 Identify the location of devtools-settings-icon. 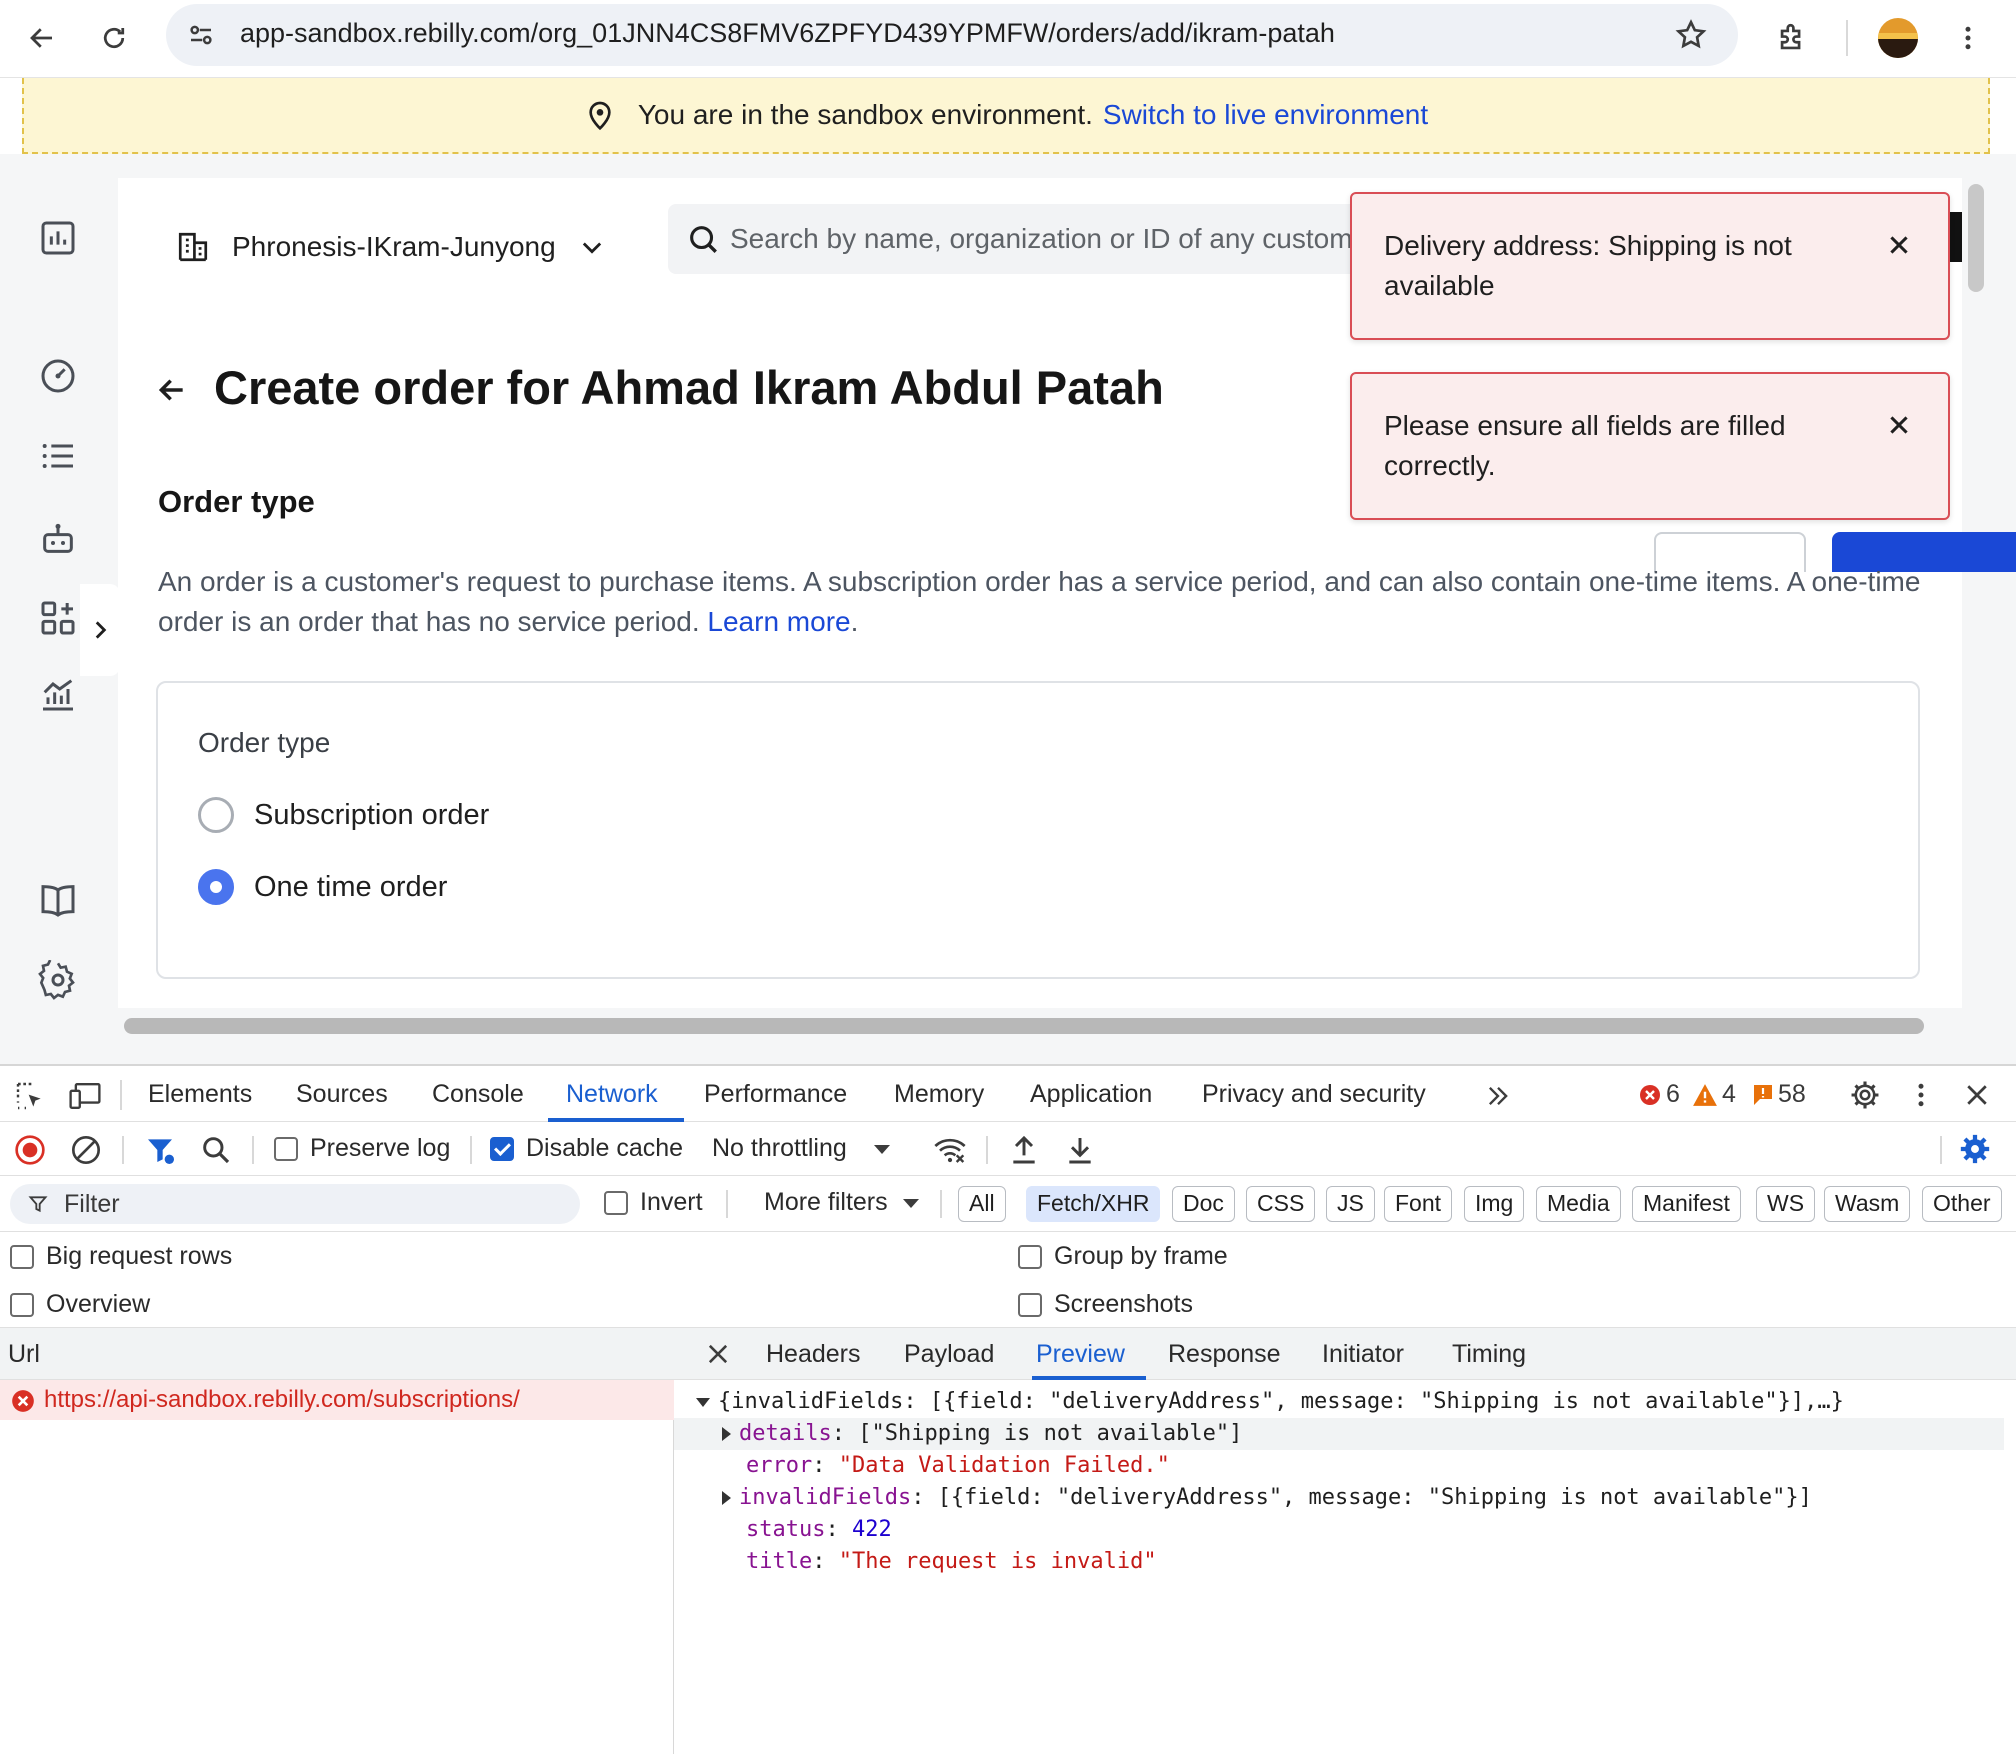
(1865, 1095).